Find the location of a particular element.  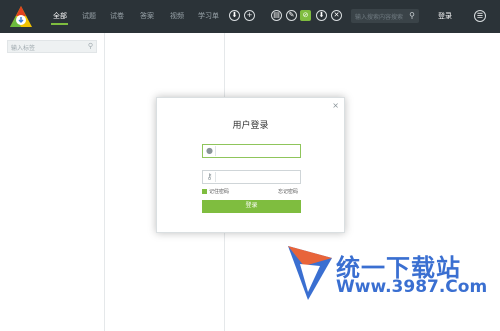

dialog-title: 用户登录 is located at coordinates (250, 126).